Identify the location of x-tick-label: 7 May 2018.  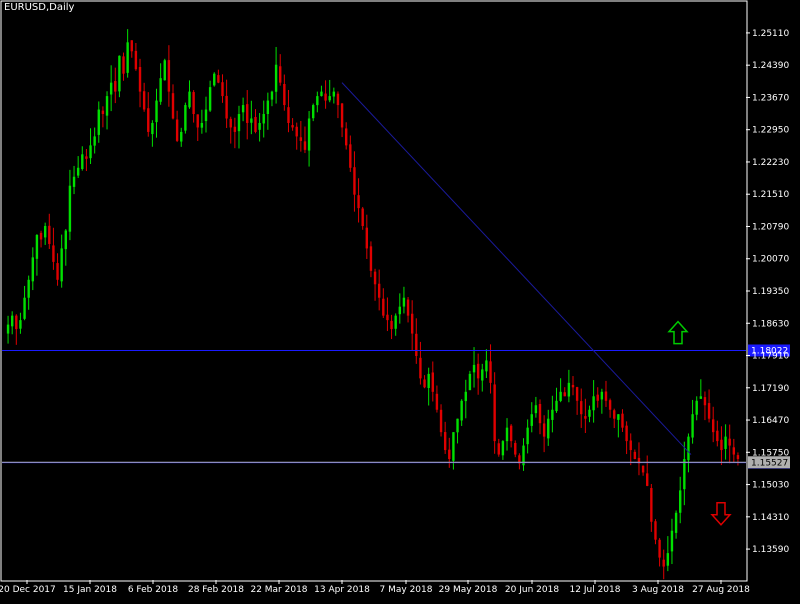
(406, 590).